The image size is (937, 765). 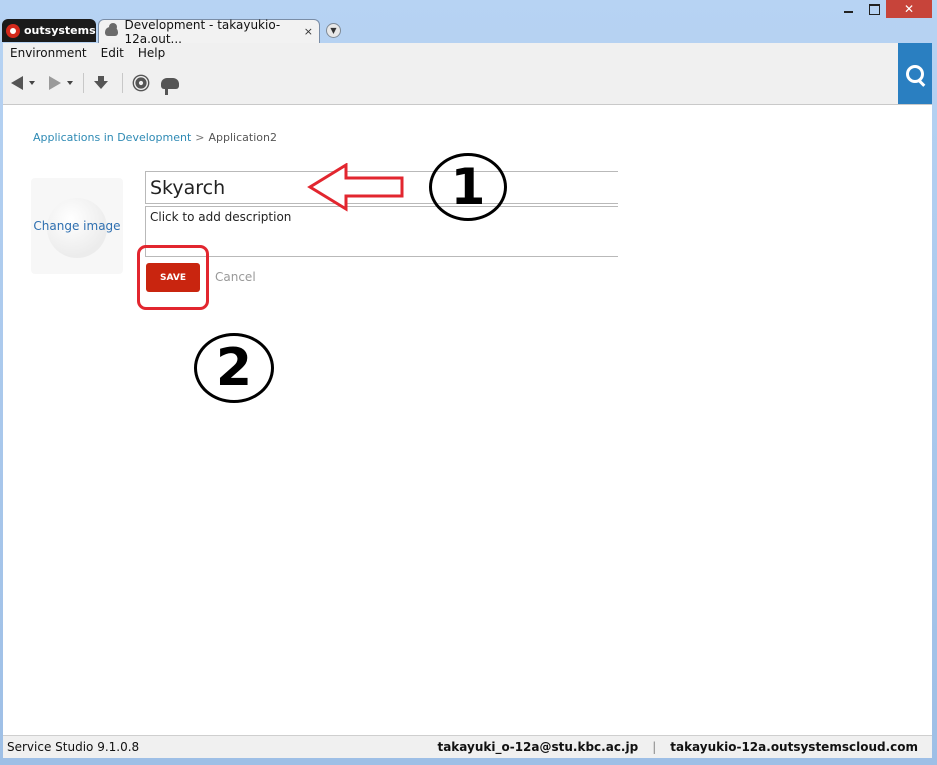 What do you see at coordinates (73, 747) in the screenshot?
I see `status-version: Service Studio 9.1.0.8` at bounding box center [73, 747].